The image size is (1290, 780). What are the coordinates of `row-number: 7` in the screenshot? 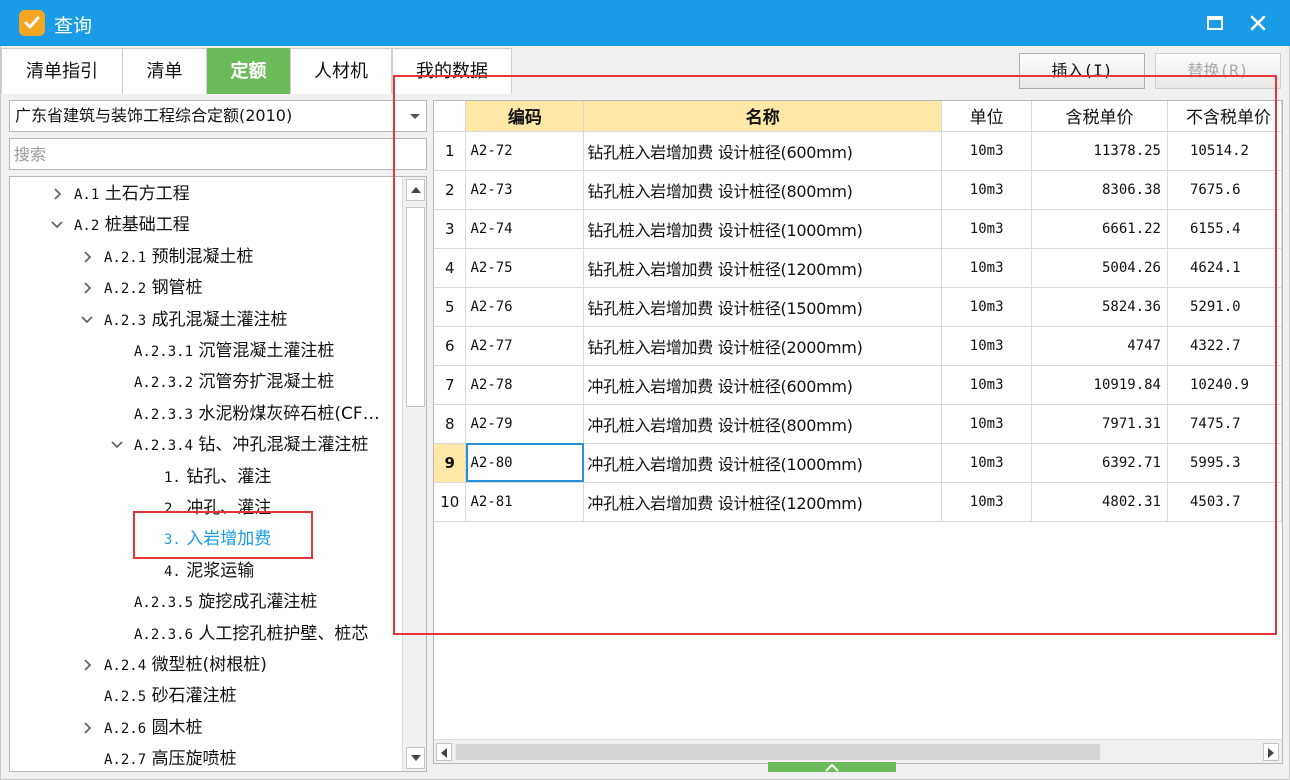 It's located at (450, 385).